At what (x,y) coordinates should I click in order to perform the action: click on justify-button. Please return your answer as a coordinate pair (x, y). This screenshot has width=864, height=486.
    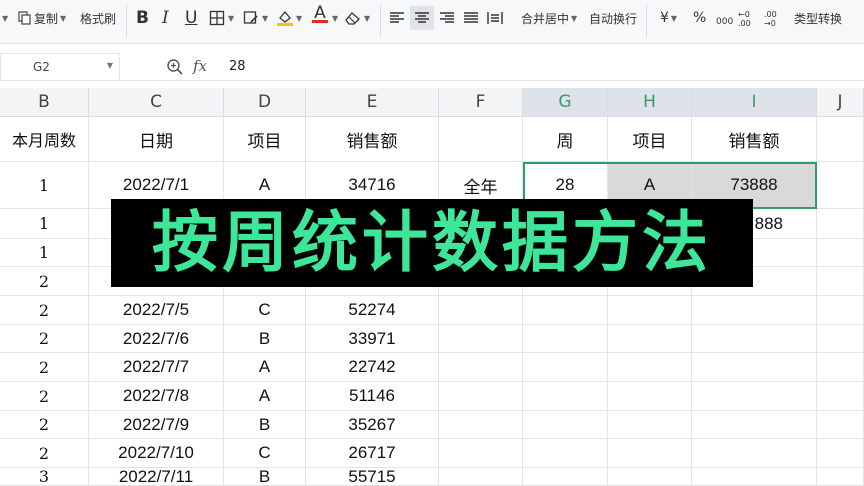
    Looking at the image, I should click on (471, 18).